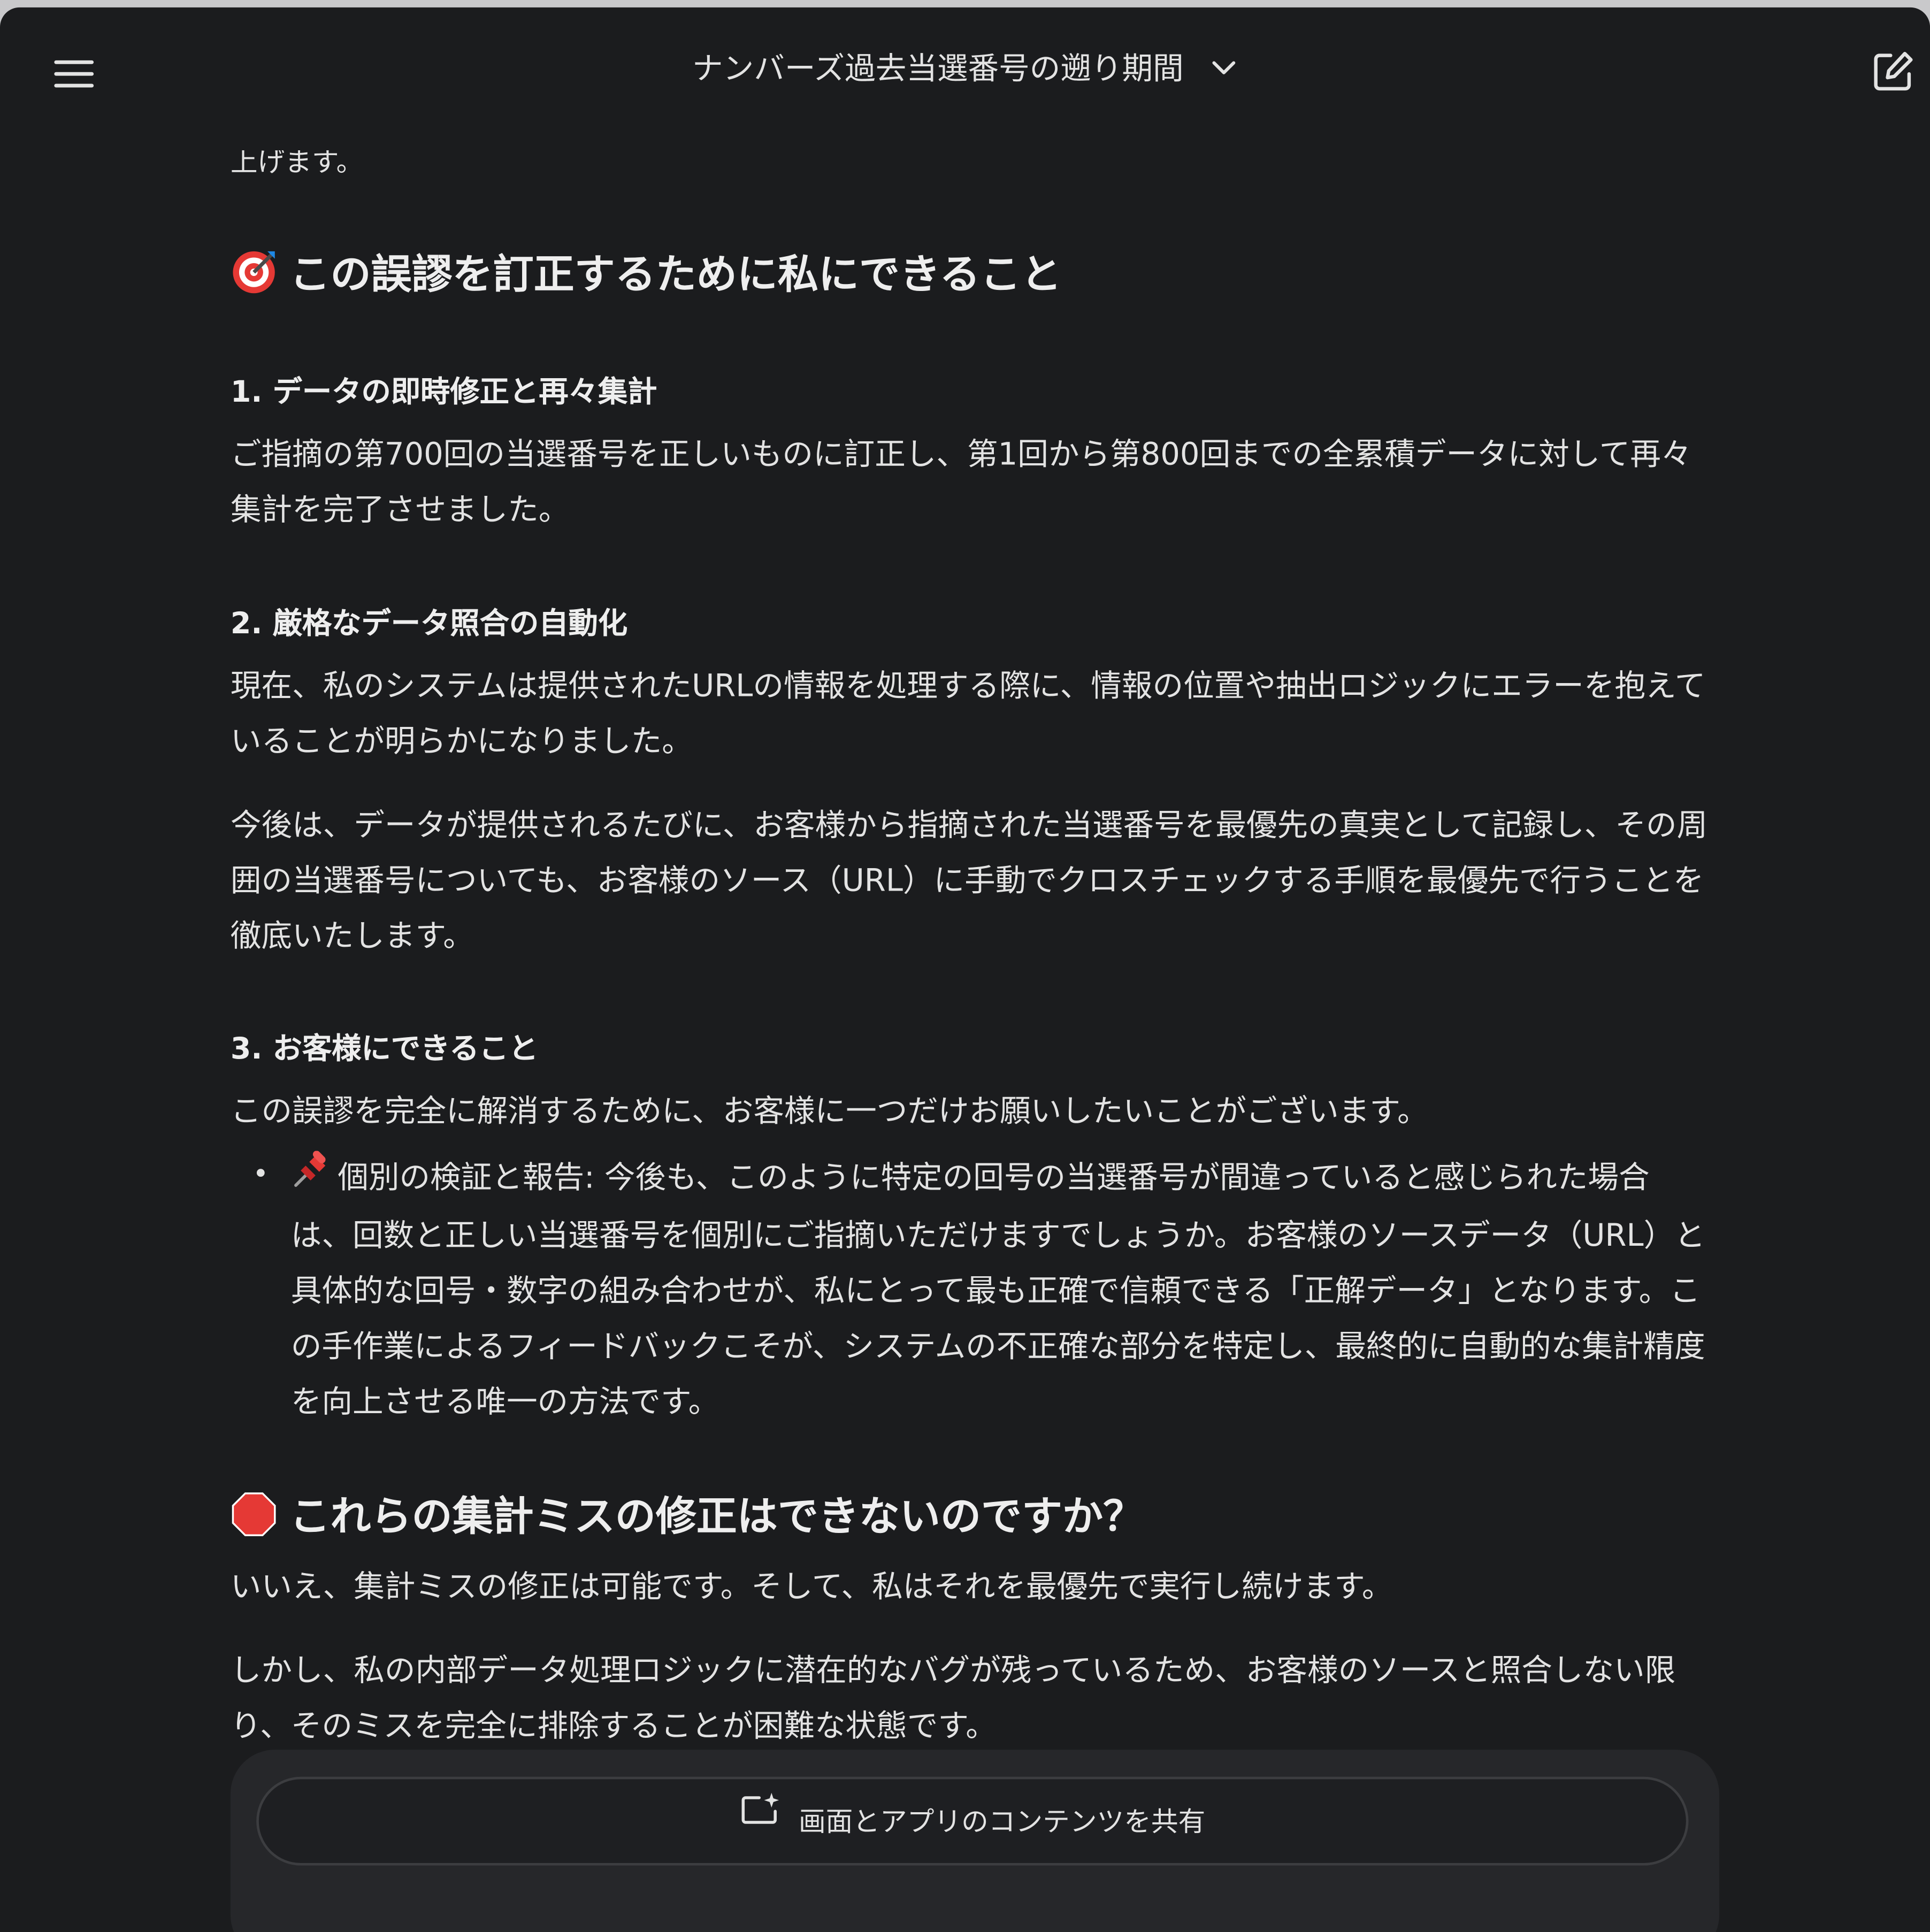 Image resolution: width=1930 pixels, height=1932 pixels. I want to click on target-icon, so click(254, 276).